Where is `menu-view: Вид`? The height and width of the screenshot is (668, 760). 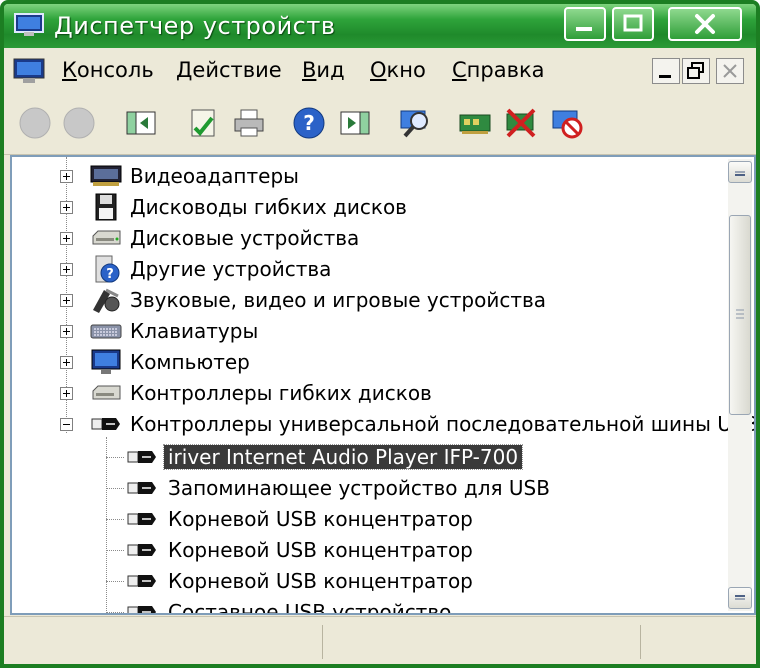 menu-view: Вид is located at coordinates (323, 70).